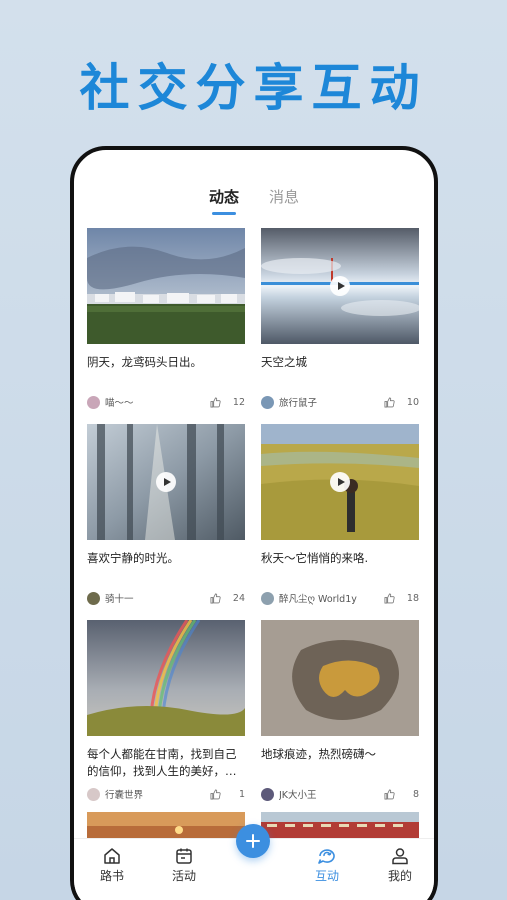  What do you see at coordinates (184, 856) in the screenshot?
I see `calendar-icon` at bounding box center [184, 856].